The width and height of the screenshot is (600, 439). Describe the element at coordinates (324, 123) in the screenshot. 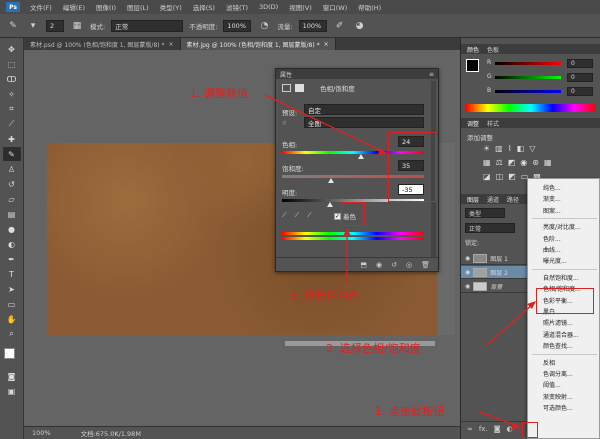

I see `arrow-adjust` at that location.